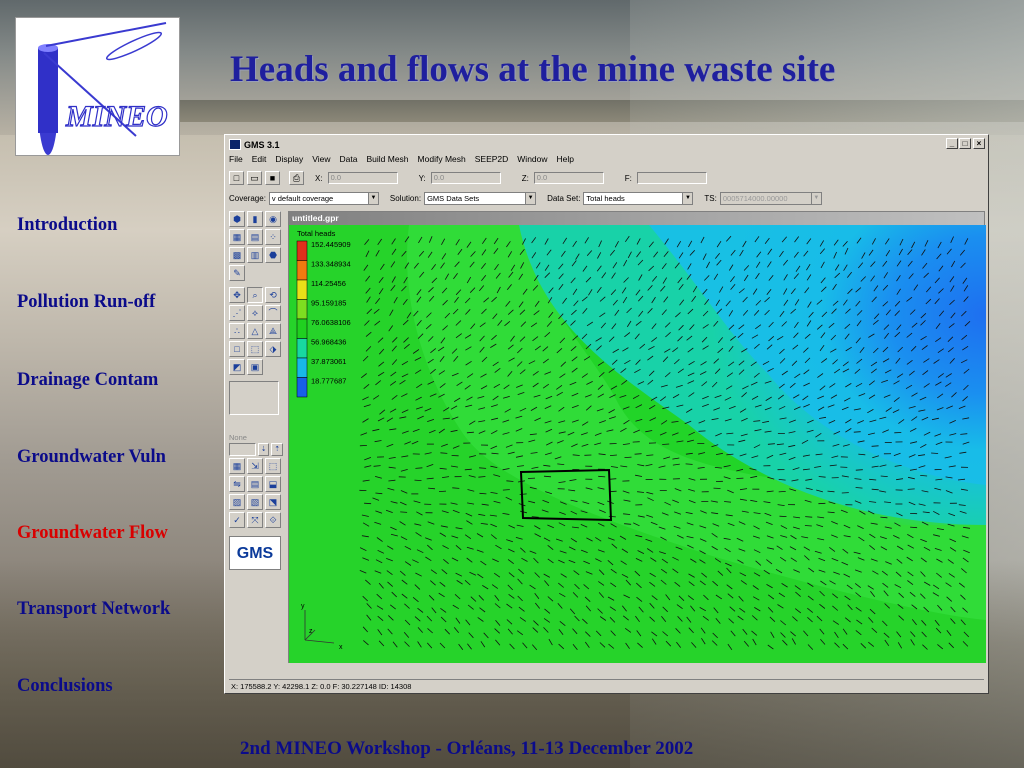 This screenshot has width=1024, height=768. Describe the element at coordinates (453, 198) in the screenshot. I see `solution-value: GMS Data Sets` at that location.